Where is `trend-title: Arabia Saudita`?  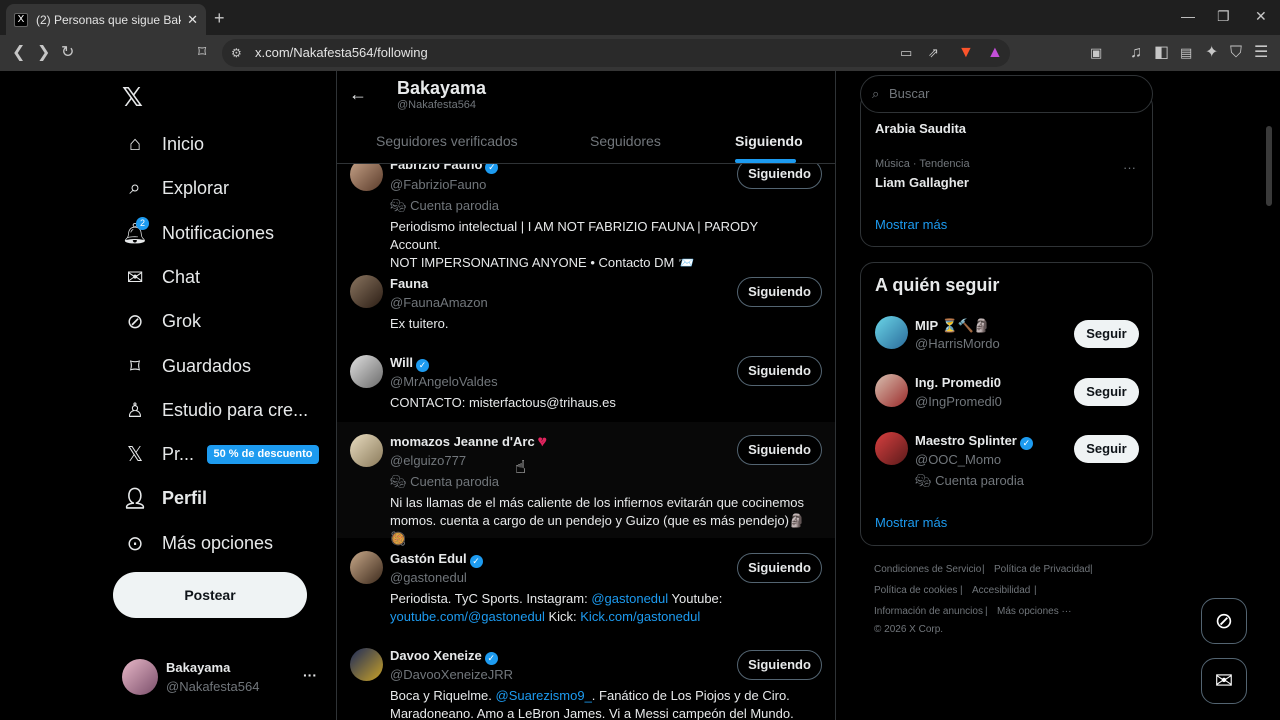 trend-title: Arabia Saudita is located at coordinates (920, 128).